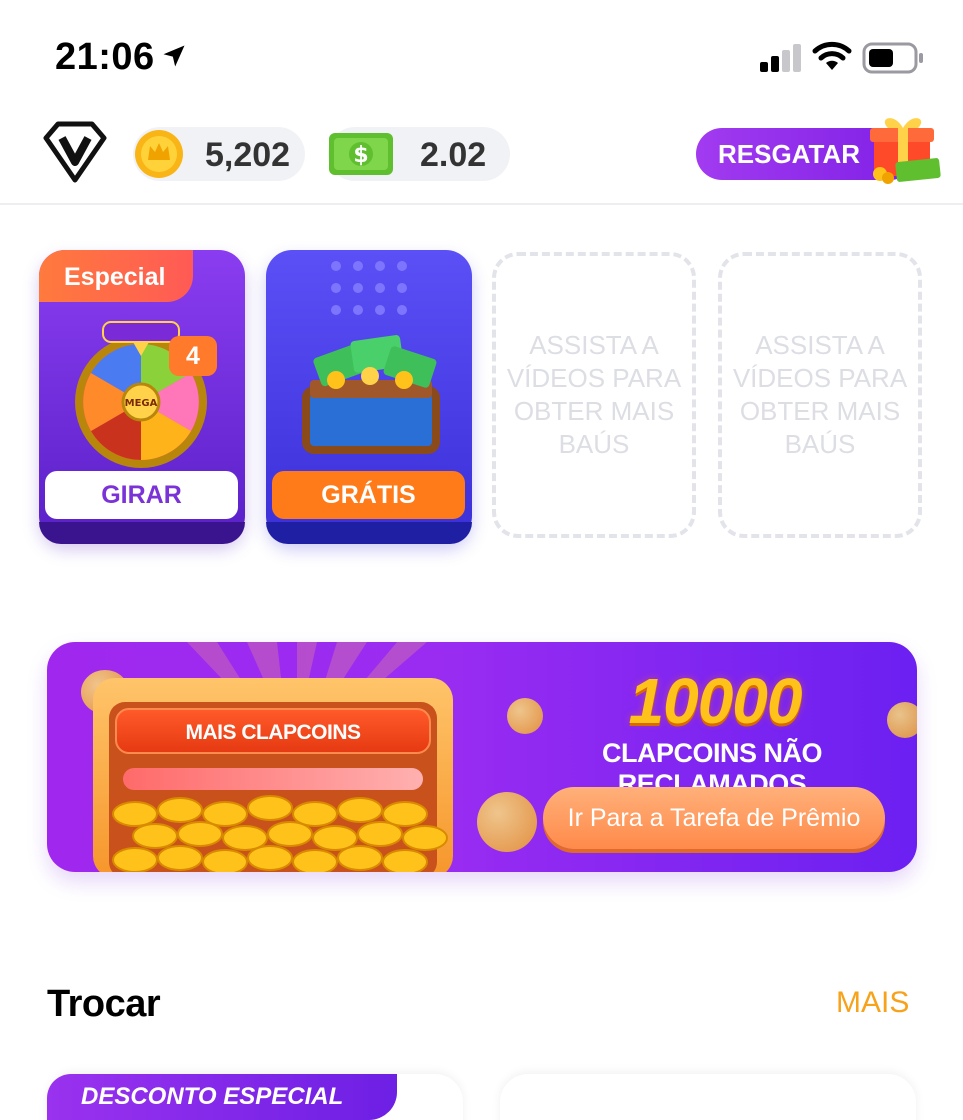  What do you see at coordinates (280, 833) in the screenshot?
I see `coins-pile-icon` at bounding box center [280, 833].